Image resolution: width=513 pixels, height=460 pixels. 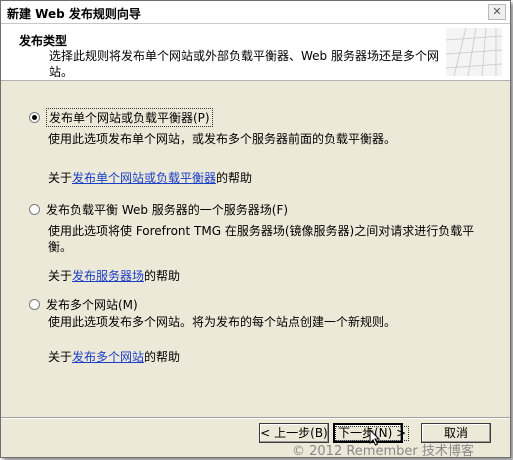 What do you see at coordinates (222, 322) in the screenshot?
I see `option-description: 使用此选项发布多个网站。将为发布的每个站点创建一个新规则。` at bounding box center [222, 322].